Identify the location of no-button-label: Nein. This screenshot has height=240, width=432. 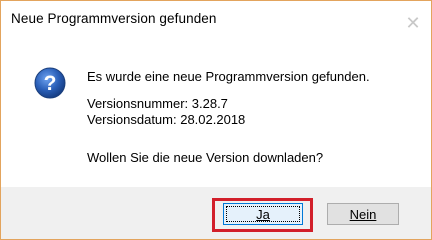
(363, 214).